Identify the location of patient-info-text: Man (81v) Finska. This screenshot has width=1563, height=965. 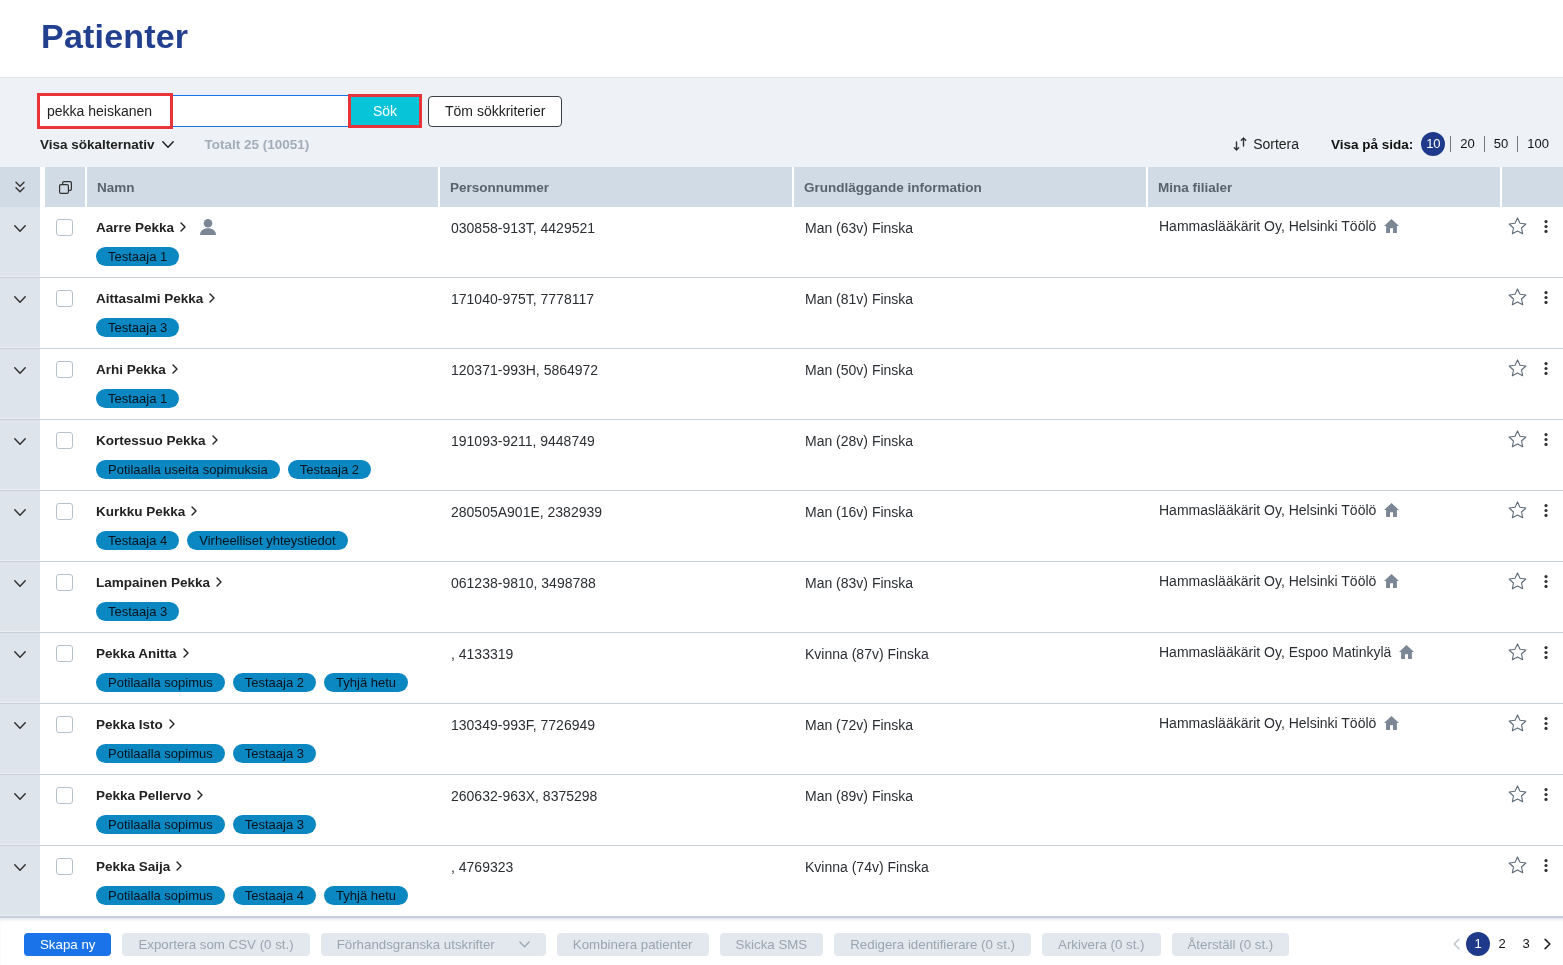
(859, 299).